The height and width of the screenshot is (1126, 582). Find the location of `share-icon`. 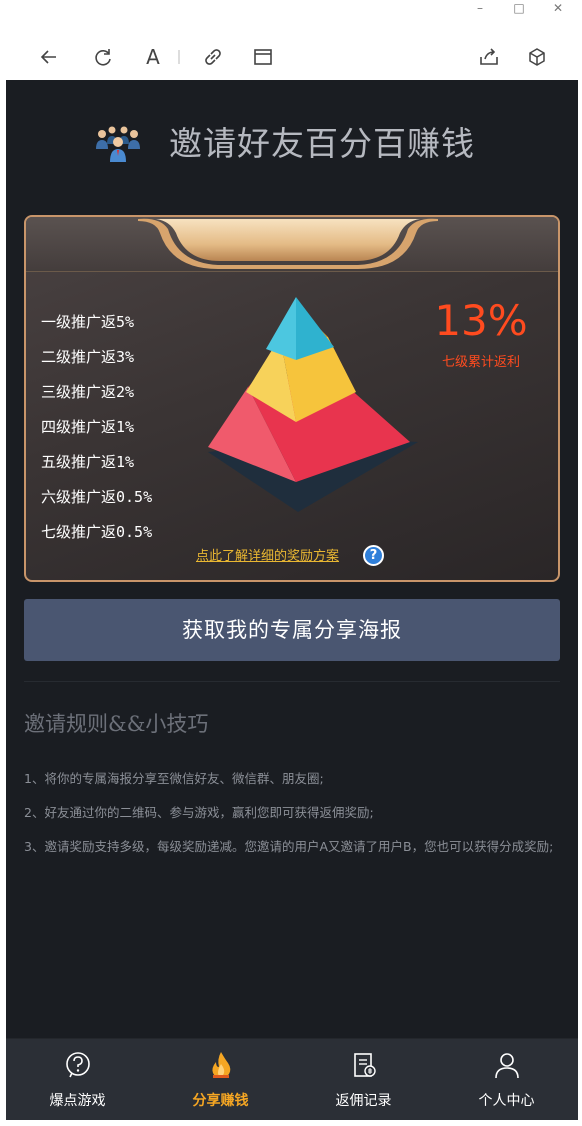

share-icon is located at coordinates (489, 57).